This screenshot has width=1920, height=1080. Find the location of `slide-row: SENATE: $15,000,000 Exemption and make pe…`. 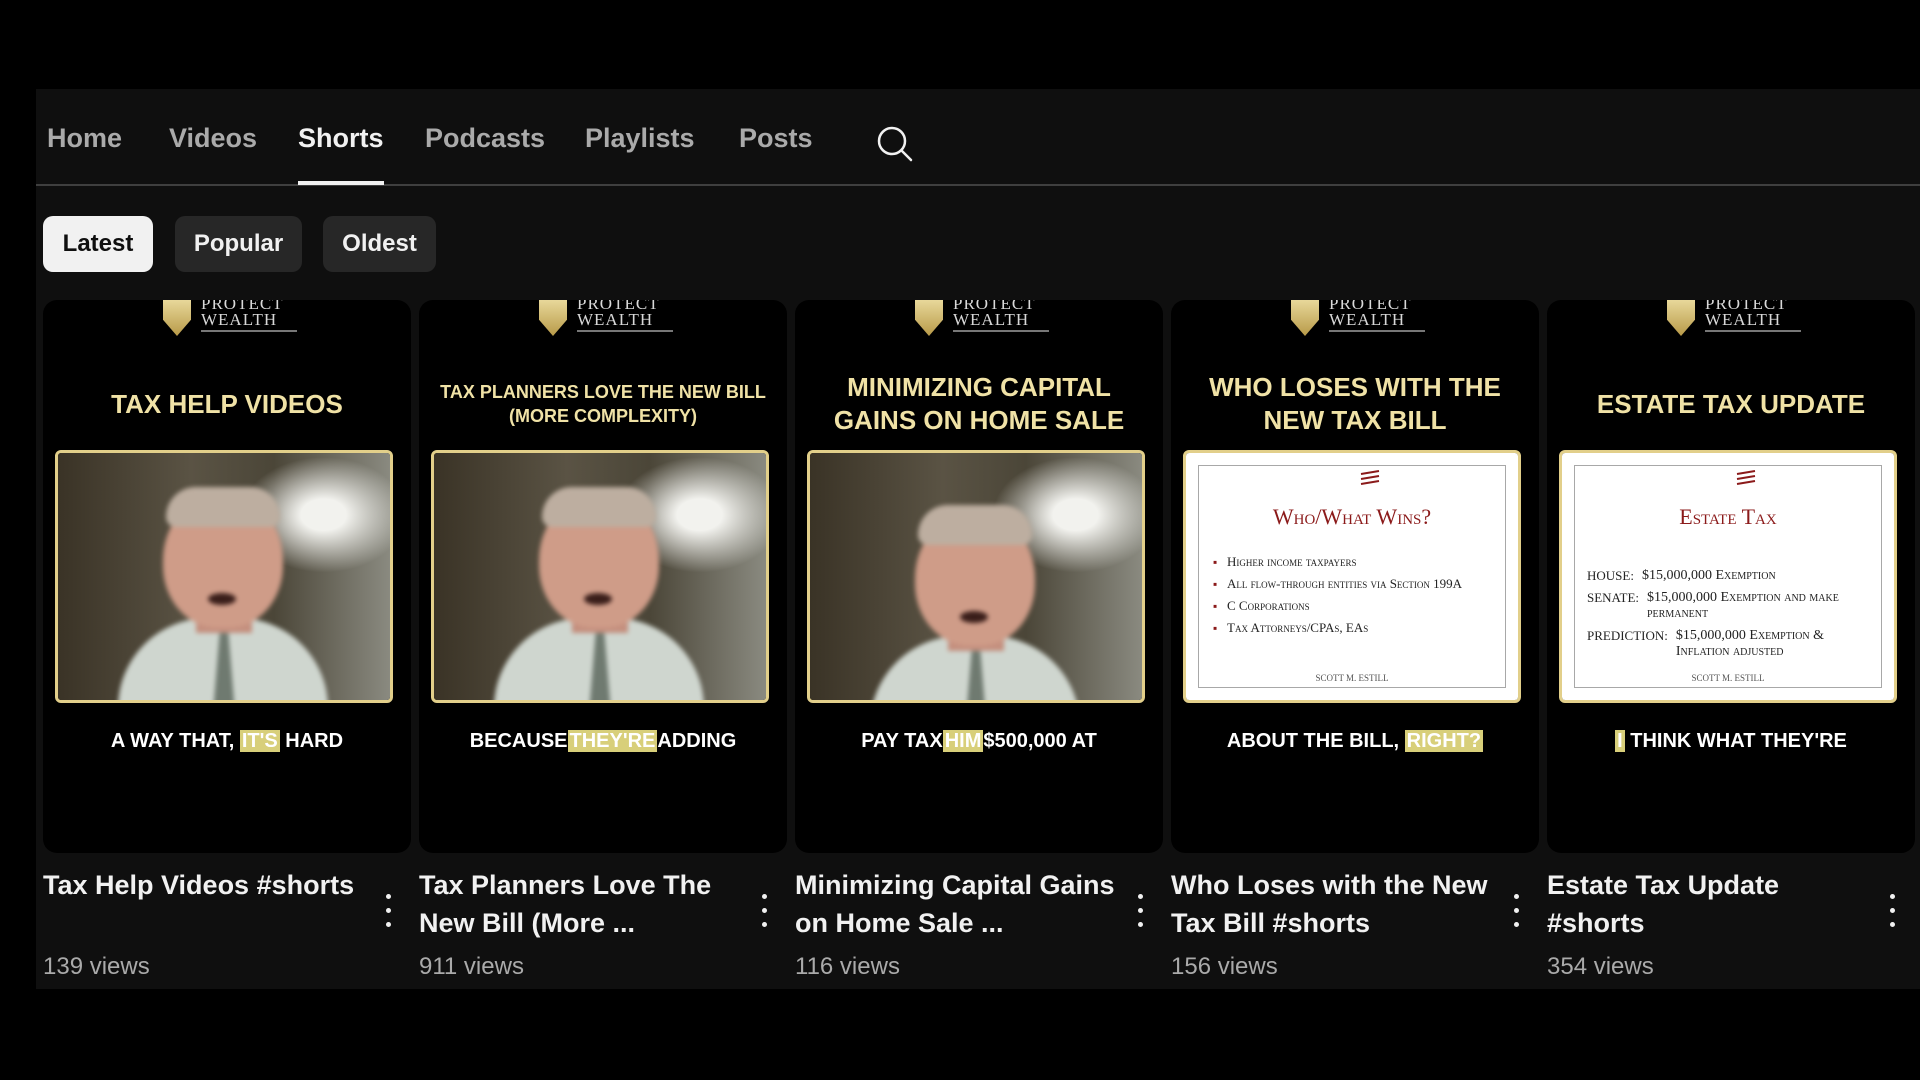

slide-row: SENATE: $15,000,000 Exemption and make pe… is located at coordinates (1713, 605).